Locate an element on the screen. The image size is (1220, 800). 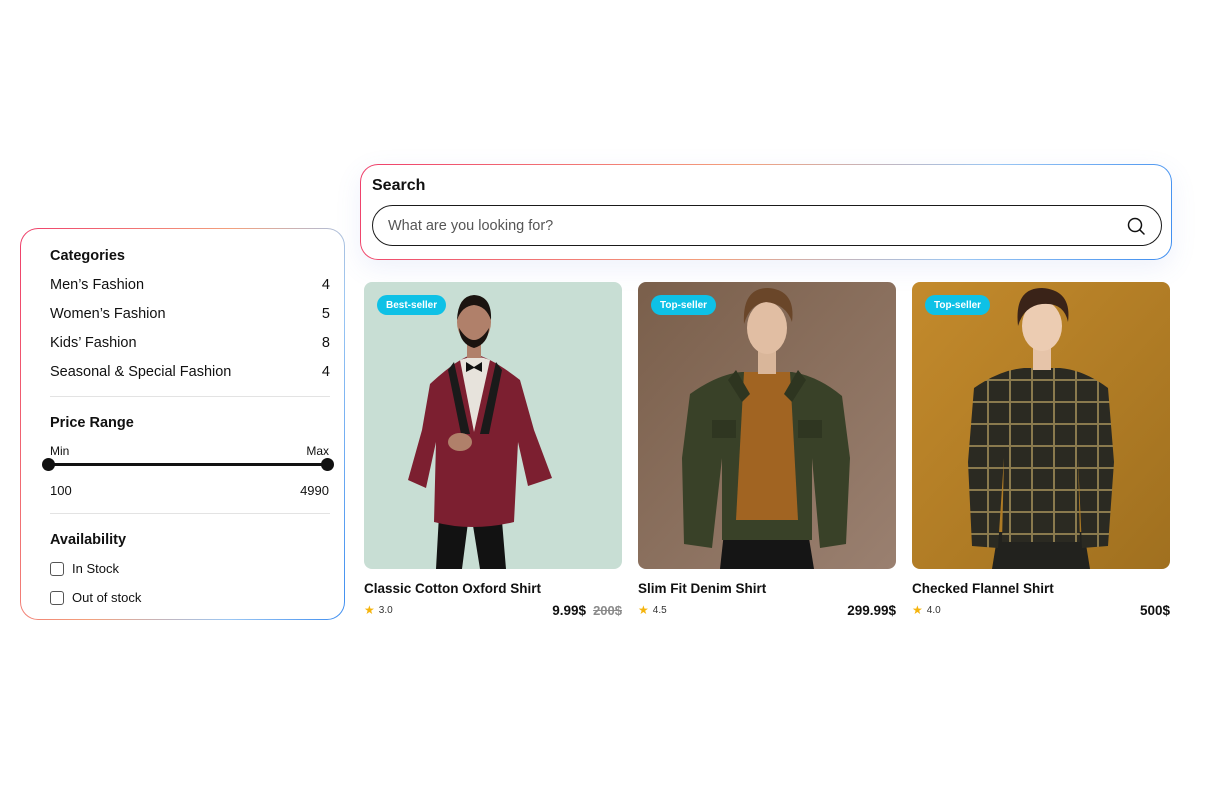
availability-out-of-stock: Out of stock is located at coordinates (95, 597).